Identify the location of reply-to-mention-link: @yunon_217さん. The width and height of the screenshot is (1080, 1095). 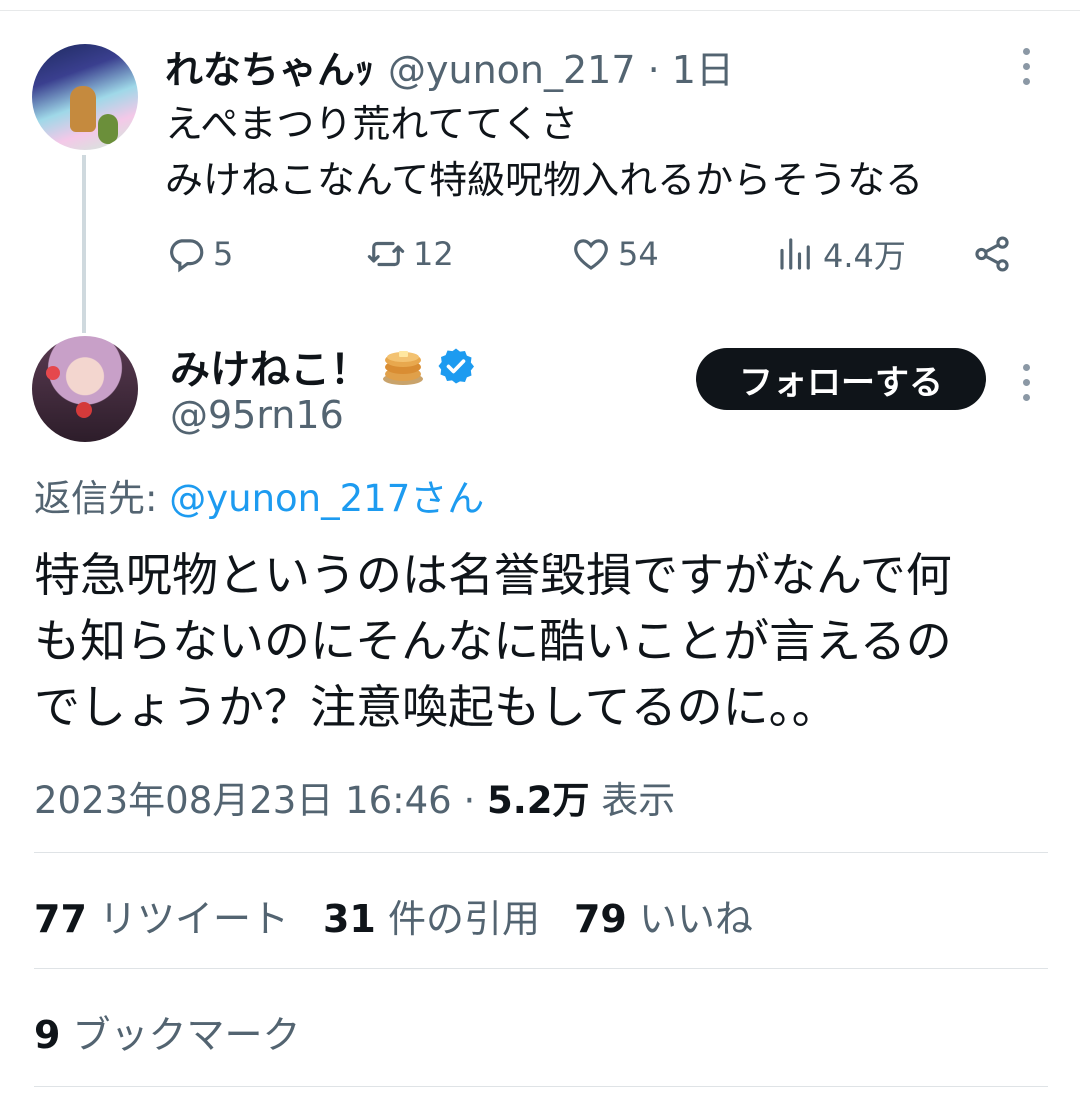
(326, 498).